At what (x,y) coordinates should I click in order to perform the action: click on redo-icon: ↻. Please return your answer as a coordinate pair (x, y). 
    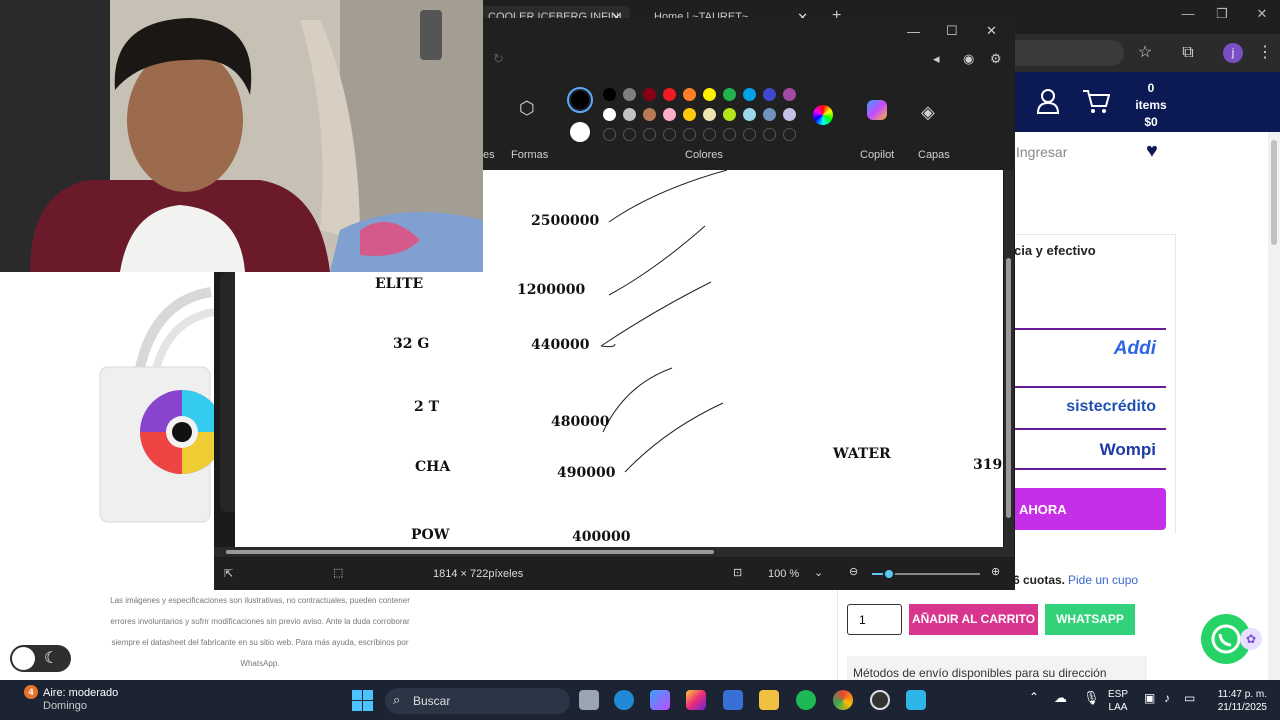
    Looking at the image, I should click on (498, 59).